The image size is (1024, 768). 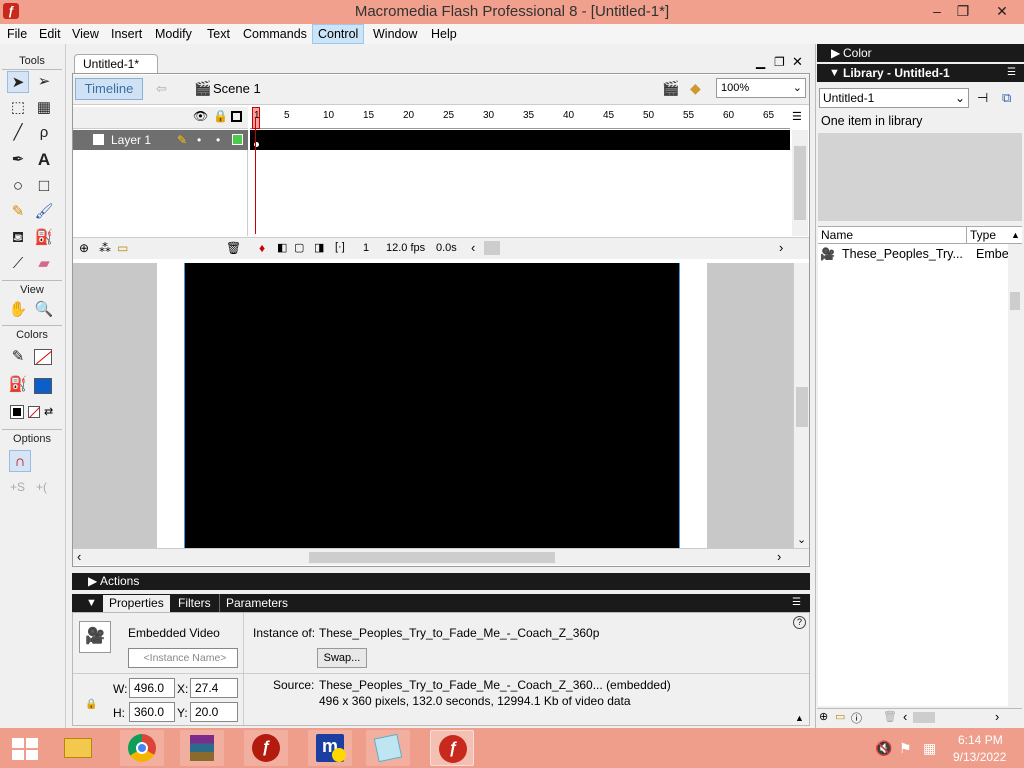 What do you see at coordinates (275, 34) in the screenshot?
I see `menu-commands: Commands` at bounding box center [275, 34].